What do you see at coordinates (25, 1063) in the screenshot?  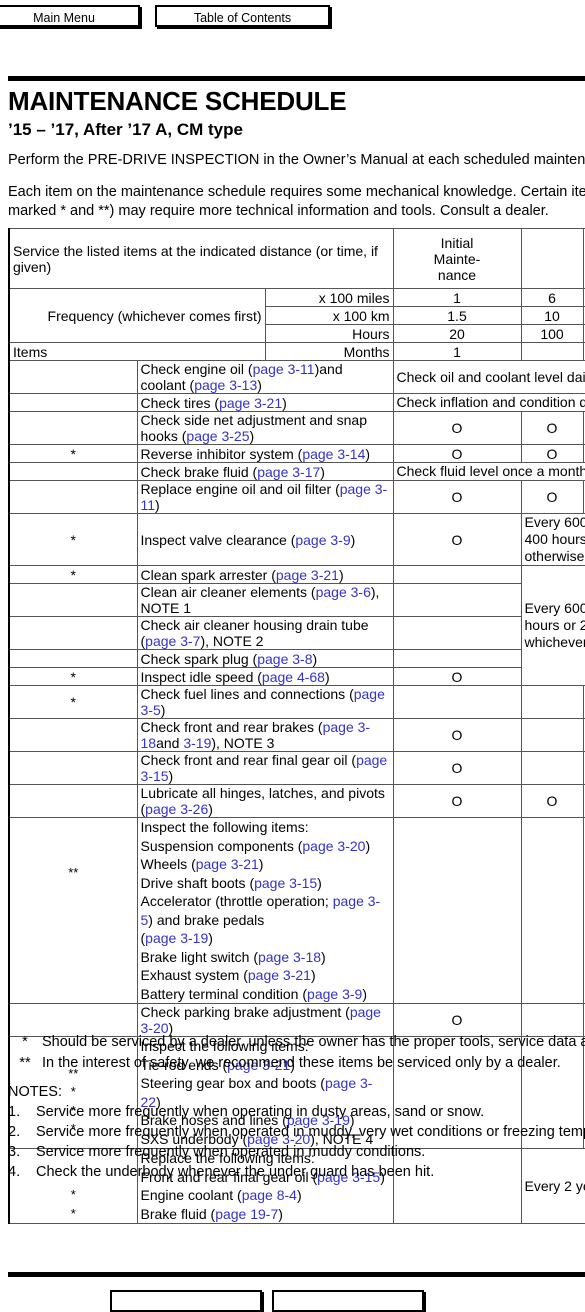 I see `footnote-marker: **` at bounding box center [25, 1063].